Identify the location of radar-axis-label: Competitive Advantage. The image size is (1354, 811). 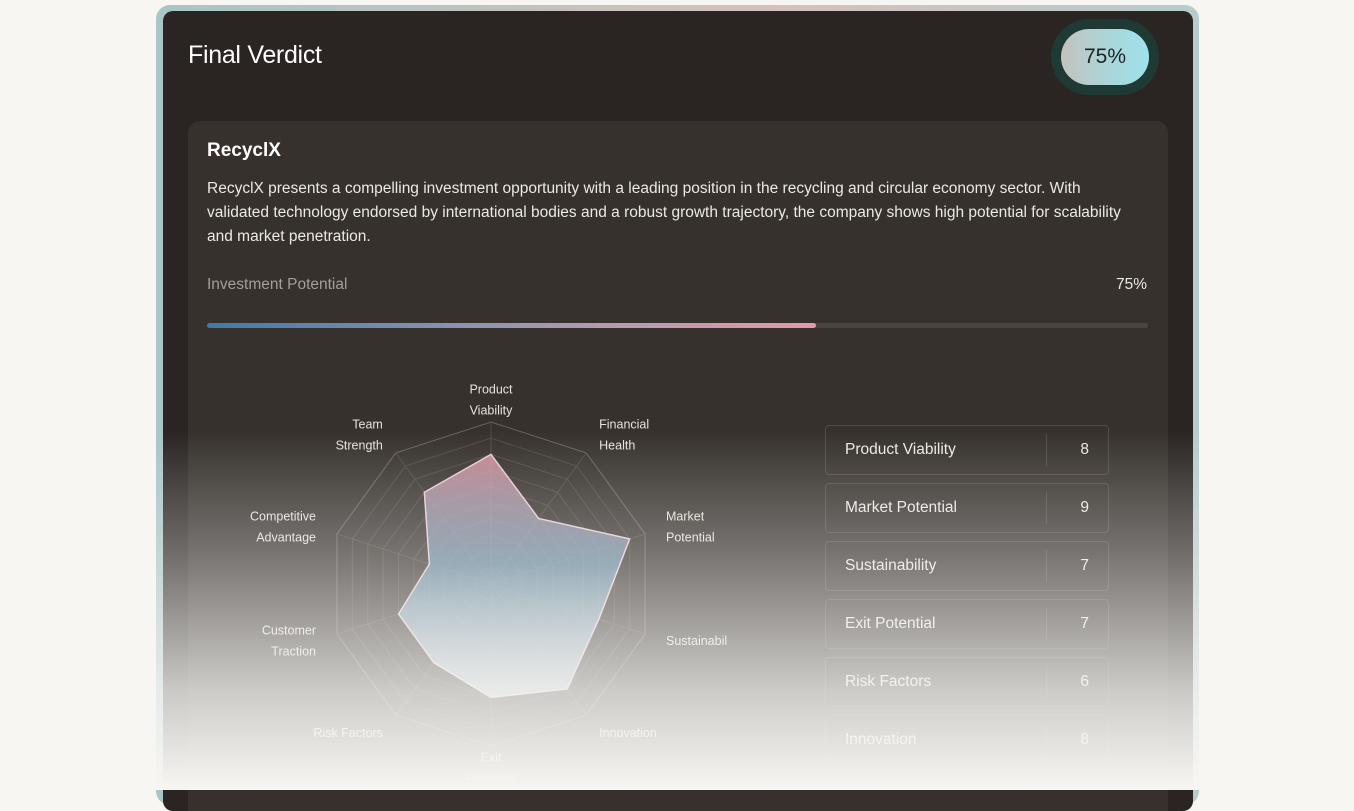
(283, 527).